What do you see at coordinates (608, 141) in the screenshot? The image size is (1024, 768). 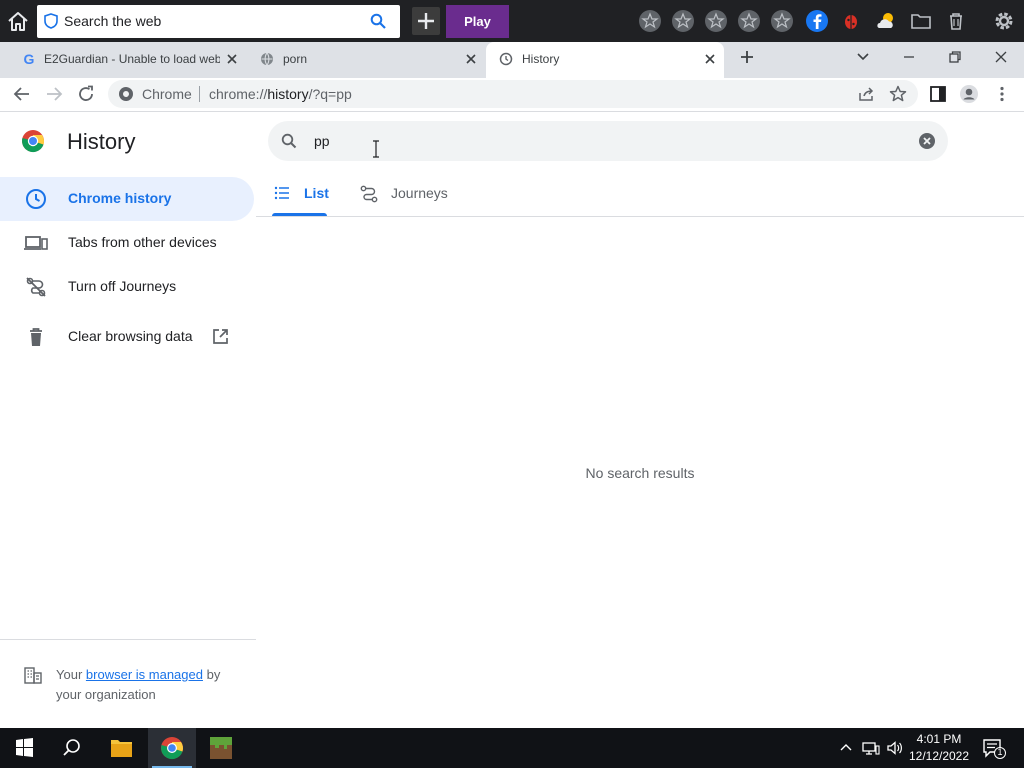 I see `history-search-field: pp` at bounding box center [608, 141].